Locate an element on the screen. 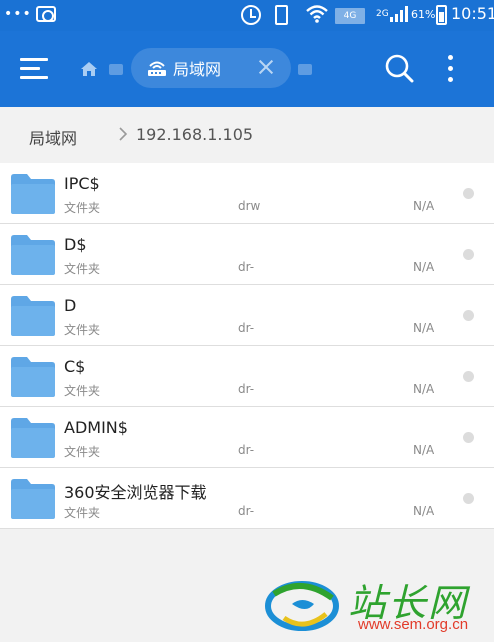 Image resolution: width=494 pixels, height=642 pixels. secondary-network-label: 2G is located at coordinates (382, 14).